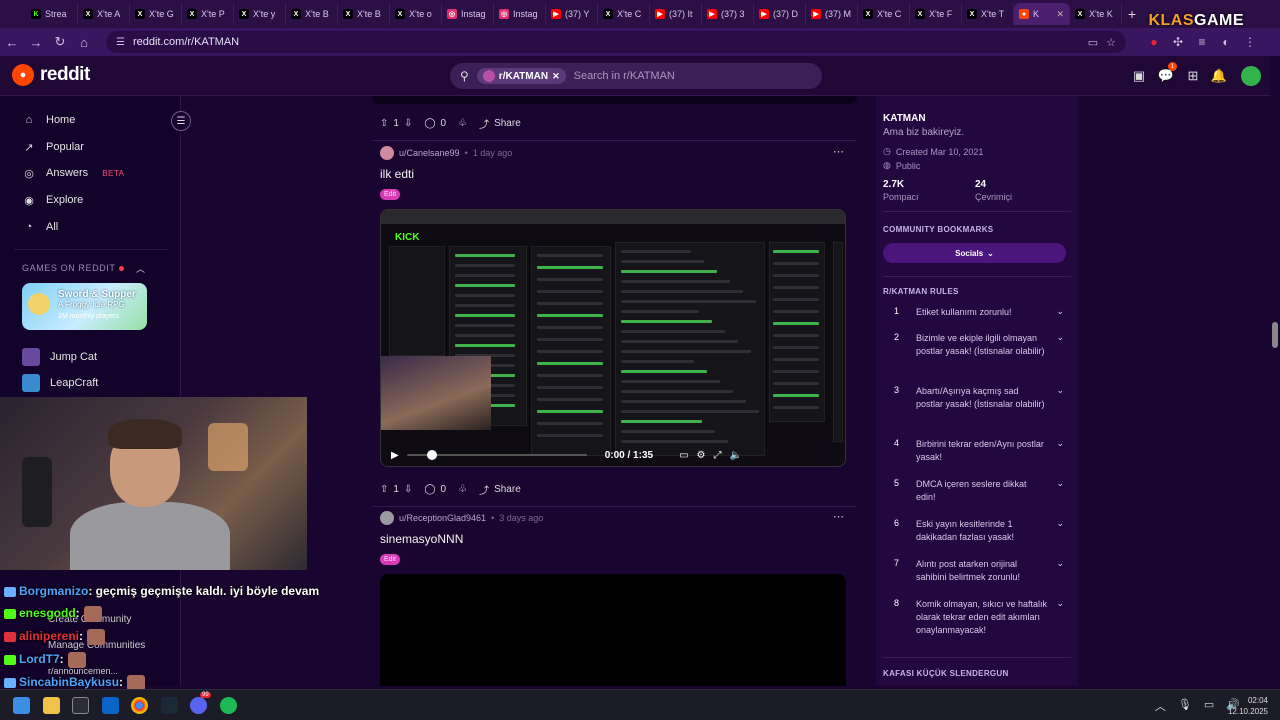 This screenshot has width=1280, height=720. Describe the element at coordinates (384, 123) in the screenshot. I see `upvote-icon: ⇧` at that location.